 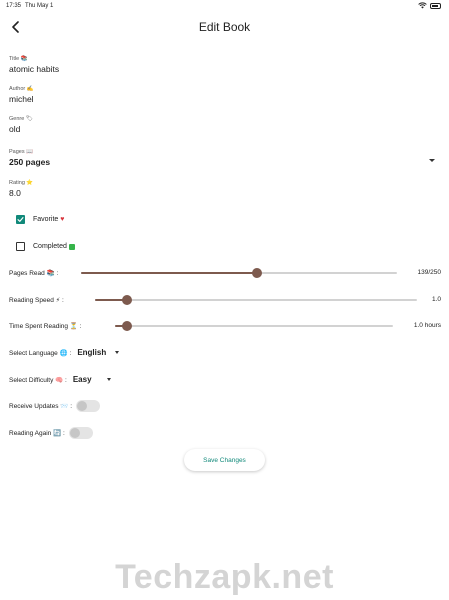 I want to click on wifi-icon, so click(x=422, y=5).